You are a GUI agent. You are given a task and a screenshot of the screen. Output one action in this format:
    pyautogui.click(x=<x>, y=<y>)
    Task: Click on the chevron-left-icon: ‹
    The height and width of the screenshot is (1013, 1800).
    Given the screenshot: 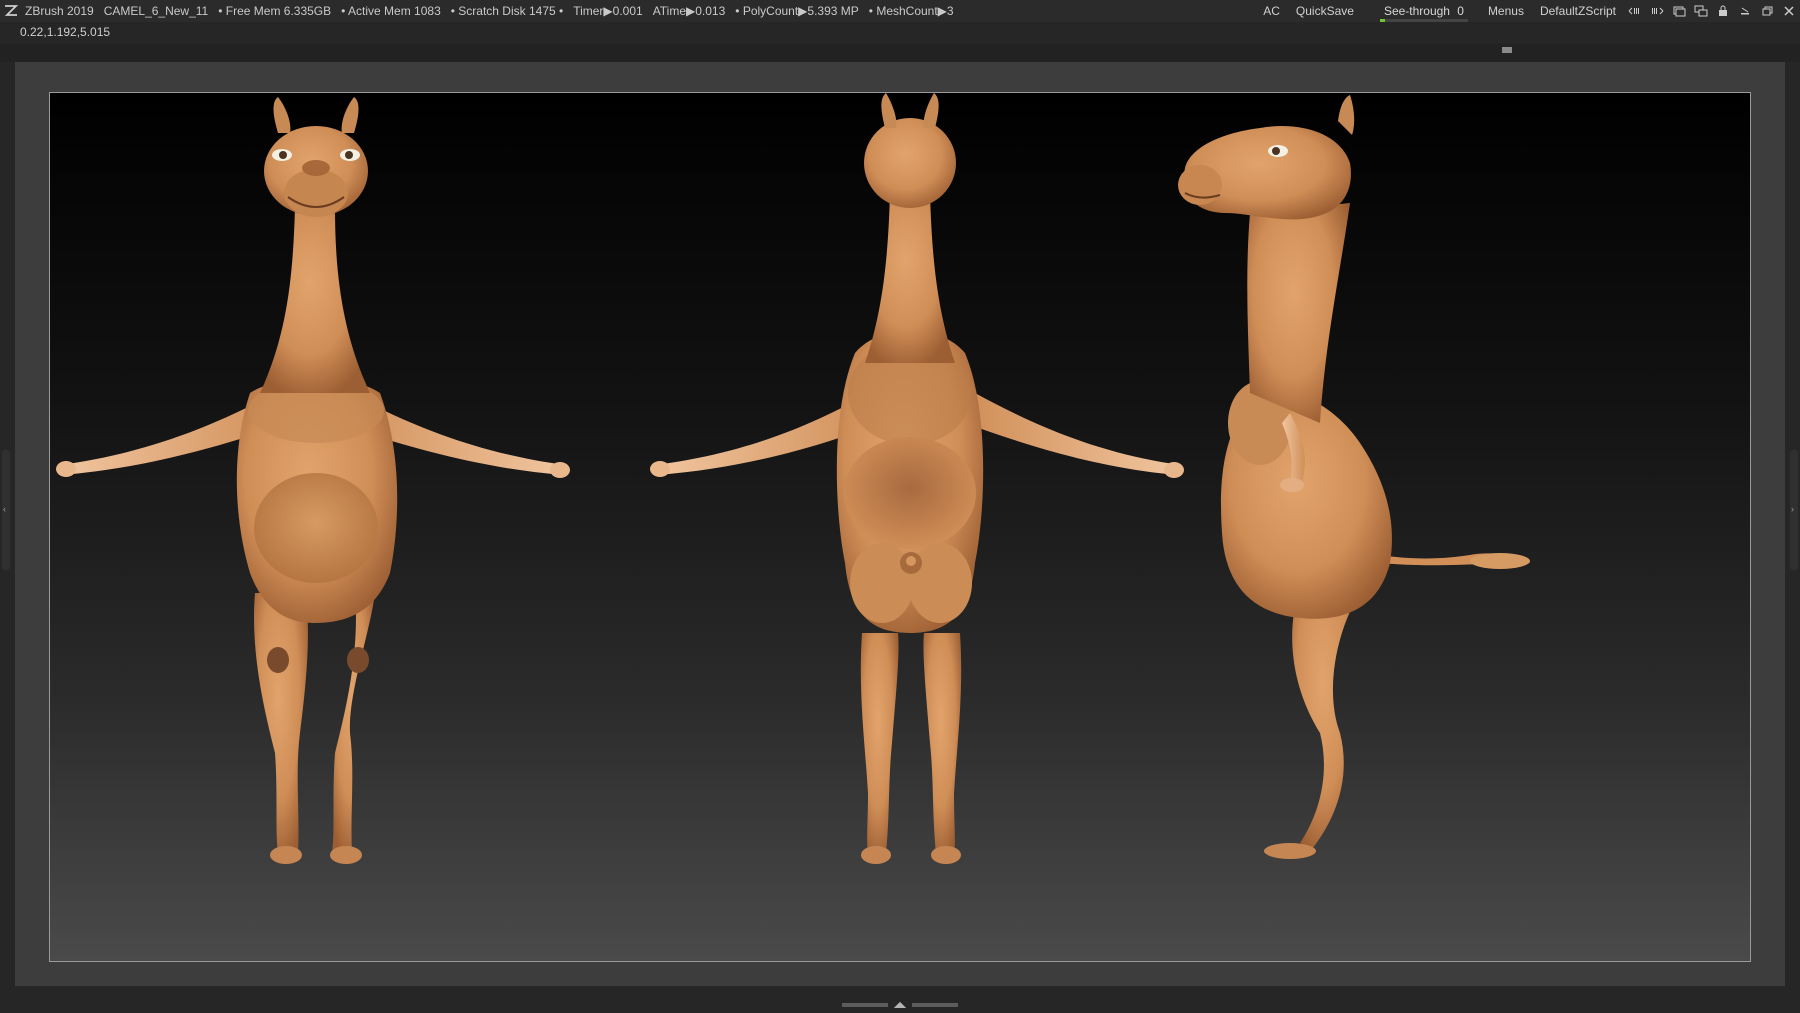 What is the action you would take?
    pyautogui.click(x=4, y=509)
    